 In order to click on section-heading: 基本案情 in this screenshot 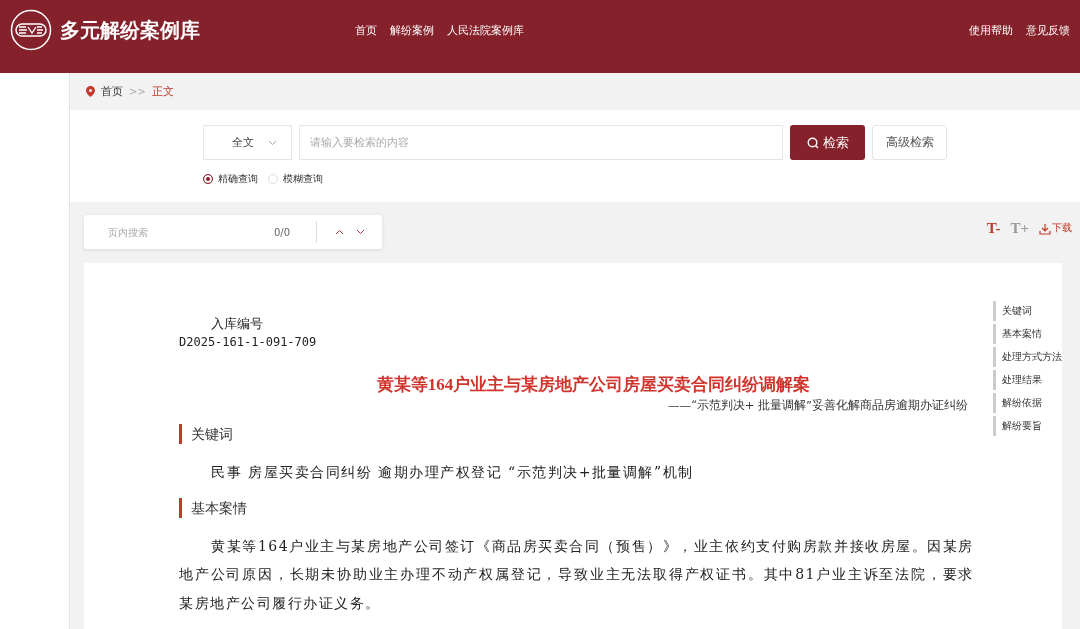, I will do `click(578, 507)`.